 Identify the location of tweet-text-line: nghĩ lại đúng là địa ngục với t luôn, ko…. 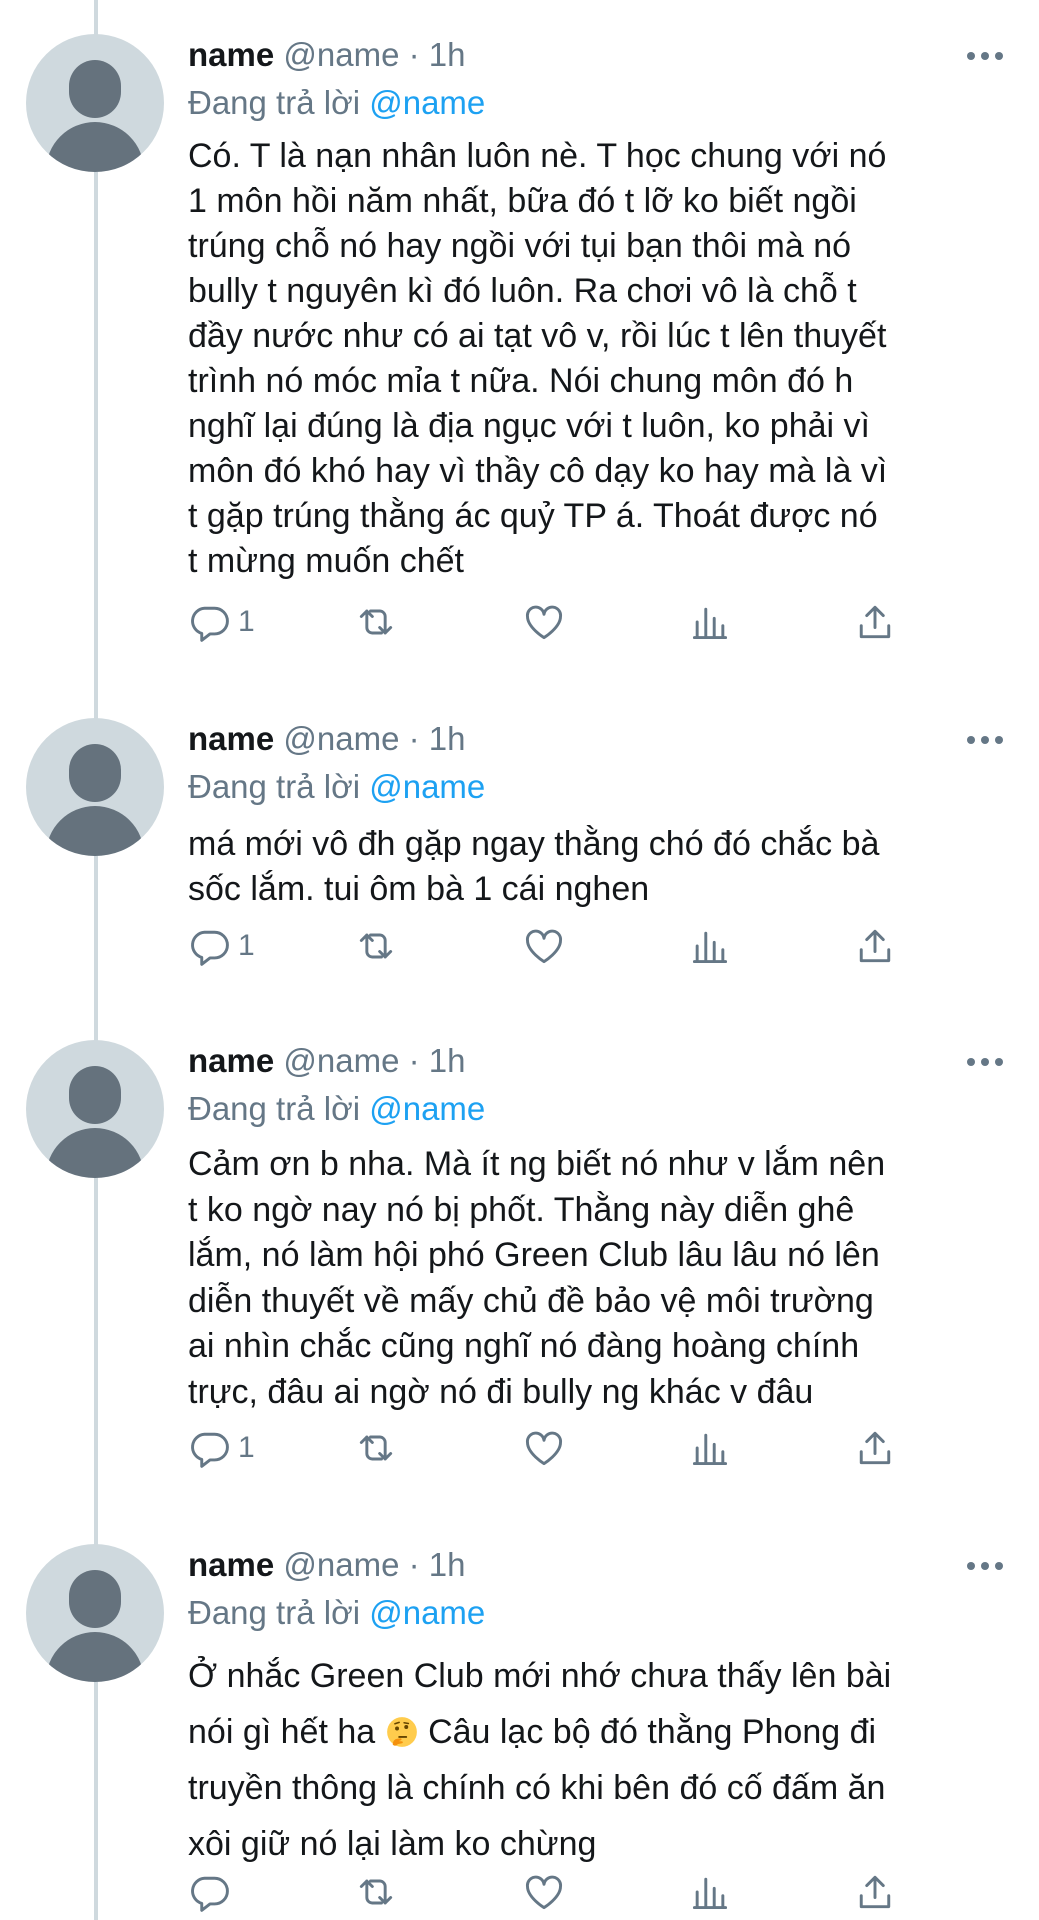
(598, 426).